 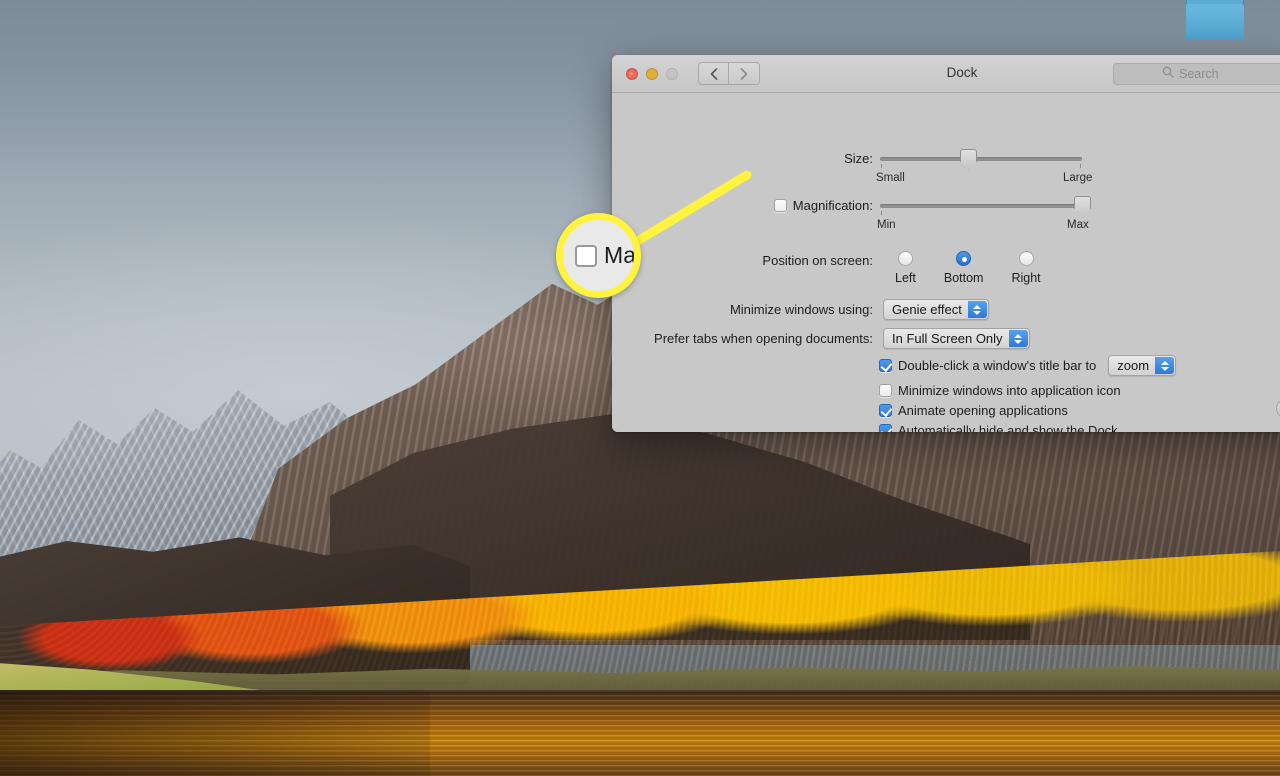 I want to click on magnification-row: Magnification: Min Max, so click(x=852, y=213).